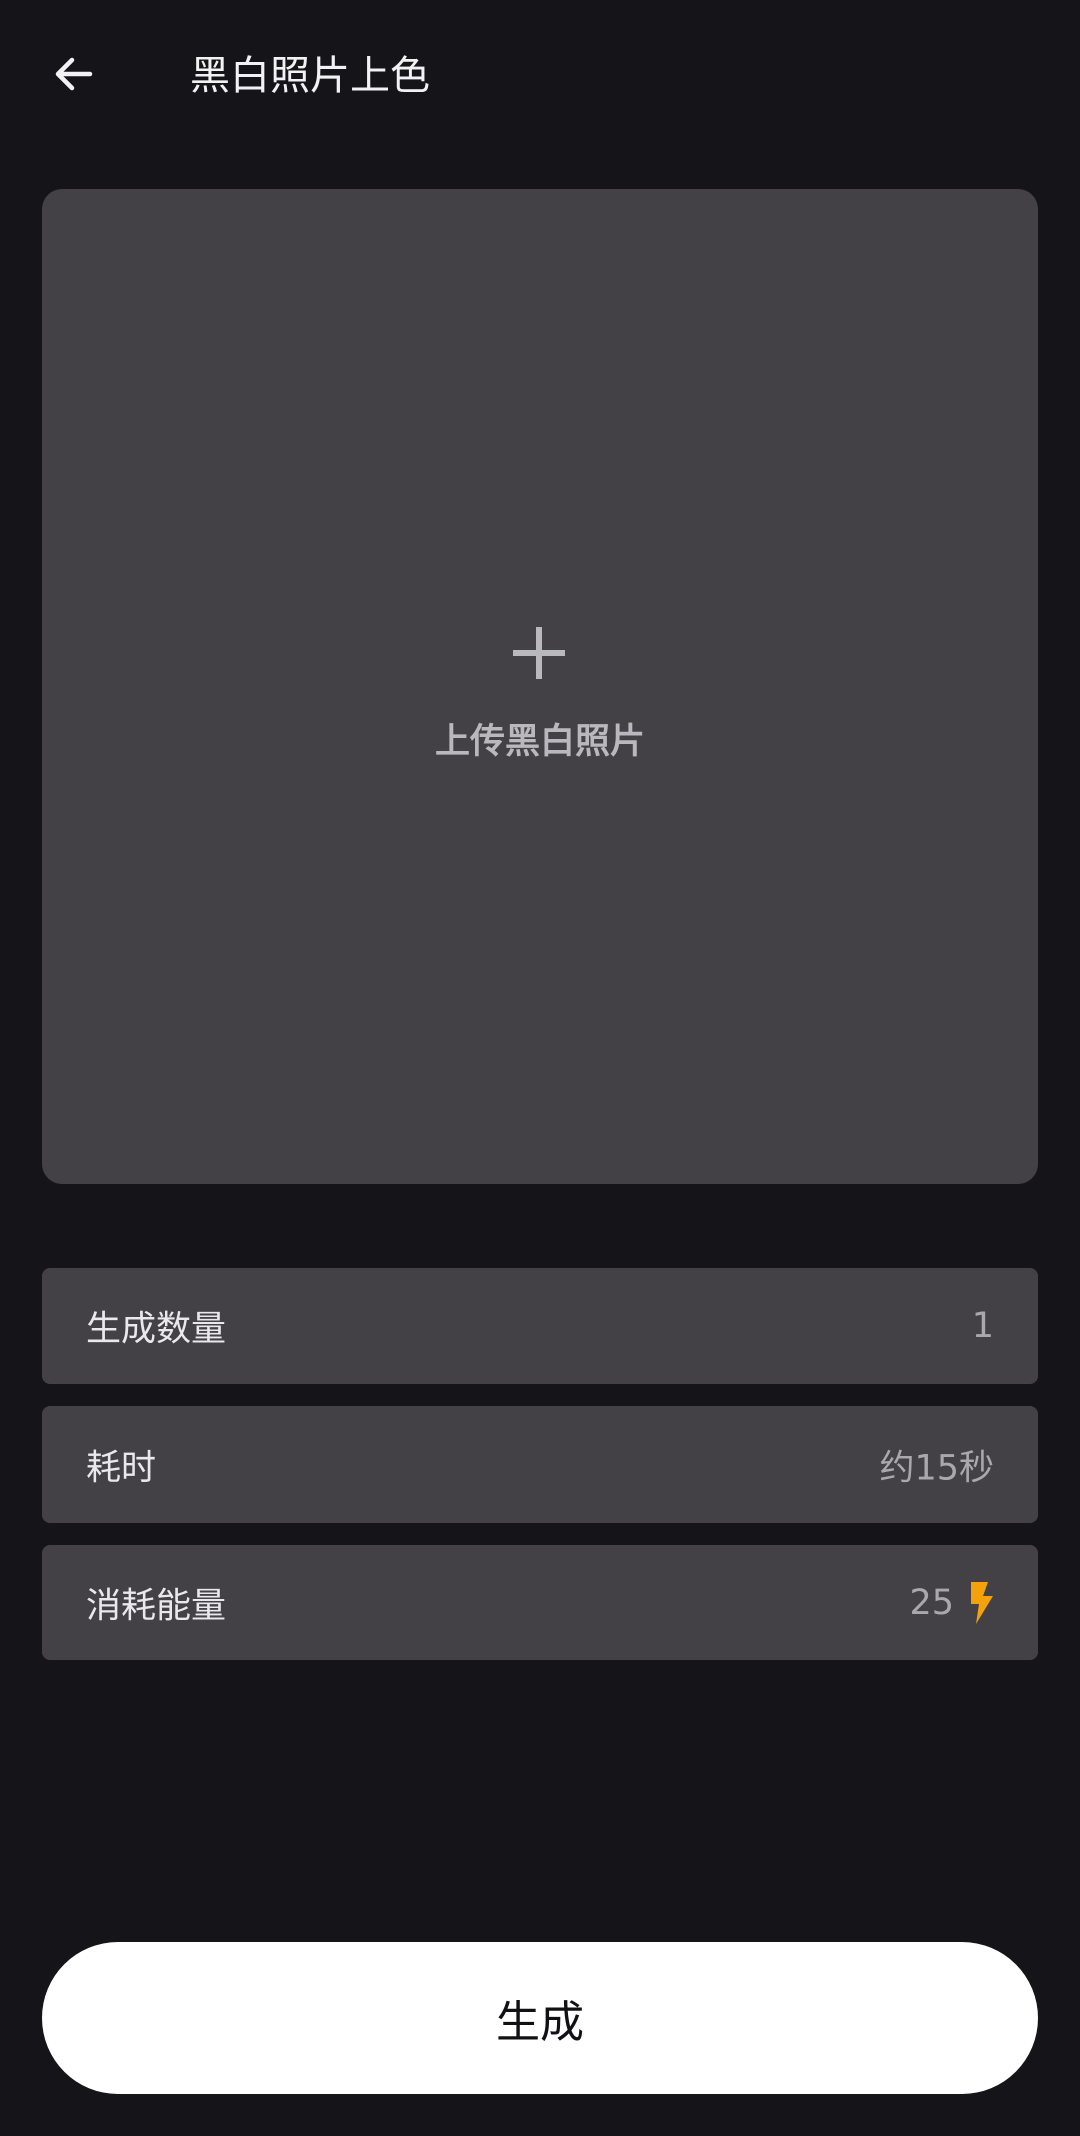  Describe the element at coordinates (931, 1602) in the screenshot. I see `energy-cost-number: 25` at that location.